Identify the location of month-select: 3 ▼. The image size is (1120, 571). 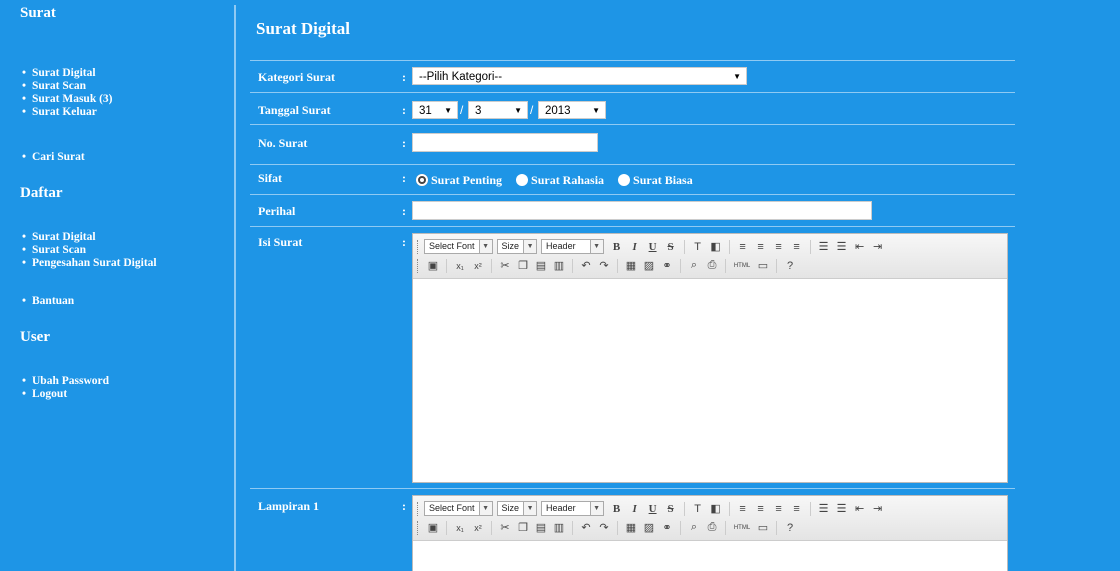
(498, 110).